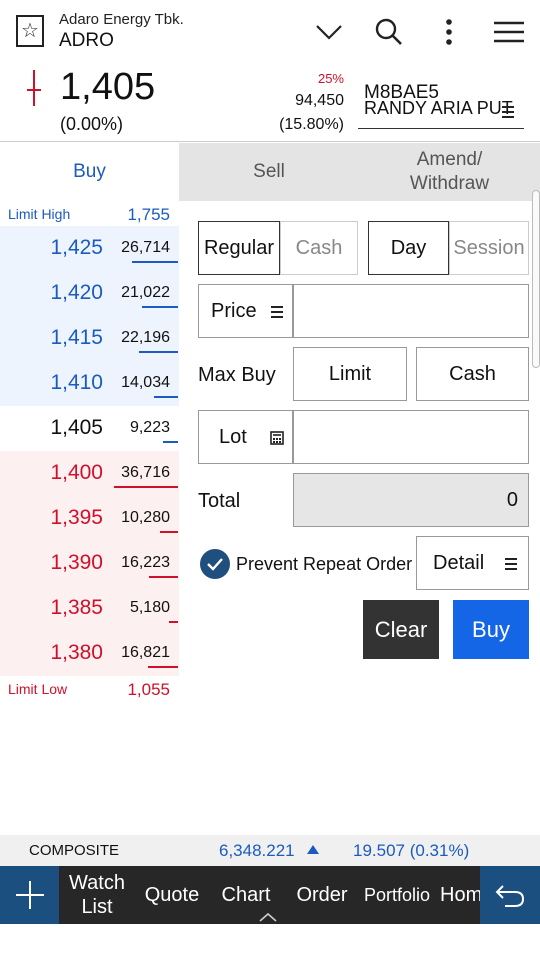  What do you see at coordinates (149, 607) in the screenshot?
I see `orderbook-volume: 5,180` at bounding box center [149, 607].